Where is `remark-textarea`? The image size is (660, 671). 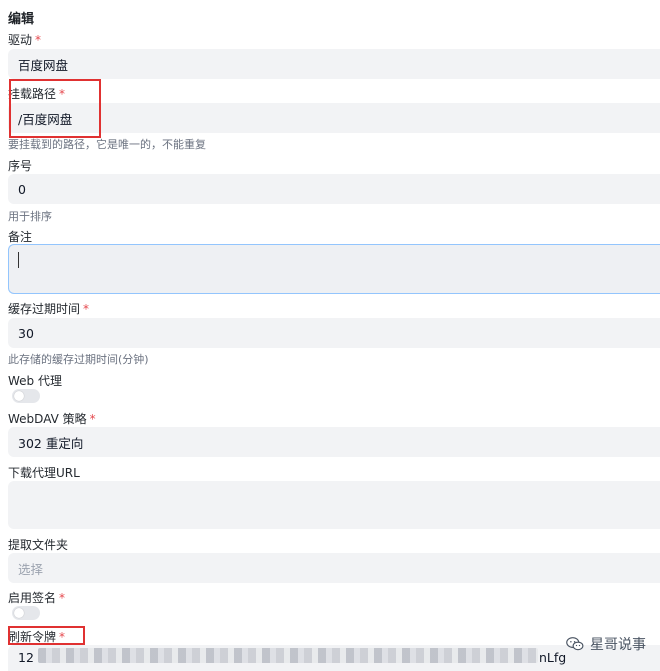
remark-textarea is located at coordinates (334, 269).